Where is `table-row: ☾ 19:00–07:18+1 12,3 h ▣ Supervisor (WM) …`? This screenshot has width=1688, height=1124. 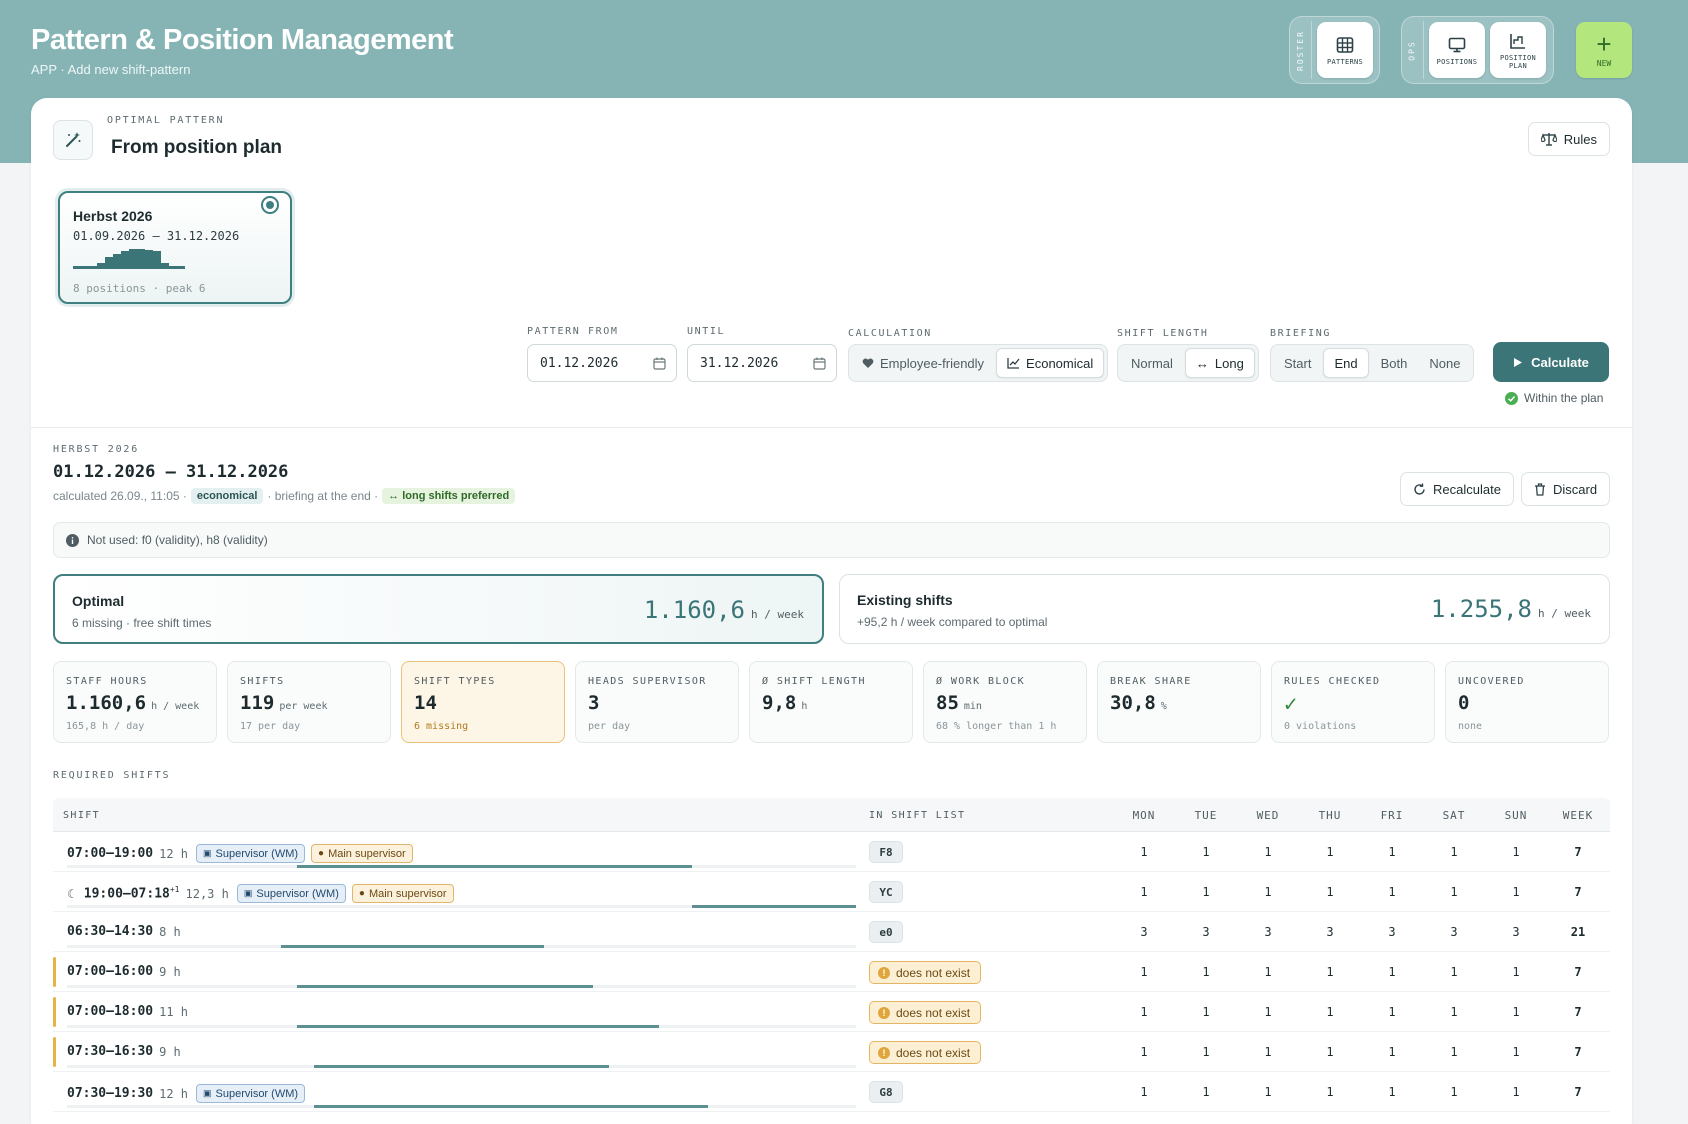
table-row: ☾ 19:00–07:18+1 12,3 h ▣ Supervisor (WM) … is located at coordinates (831, 892).